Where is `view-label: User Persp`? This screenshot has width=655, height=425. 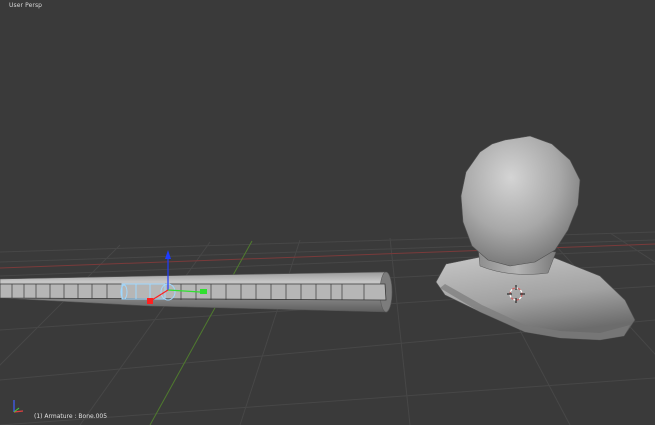
view-label: User Persp is located at coordinates (26, 5).